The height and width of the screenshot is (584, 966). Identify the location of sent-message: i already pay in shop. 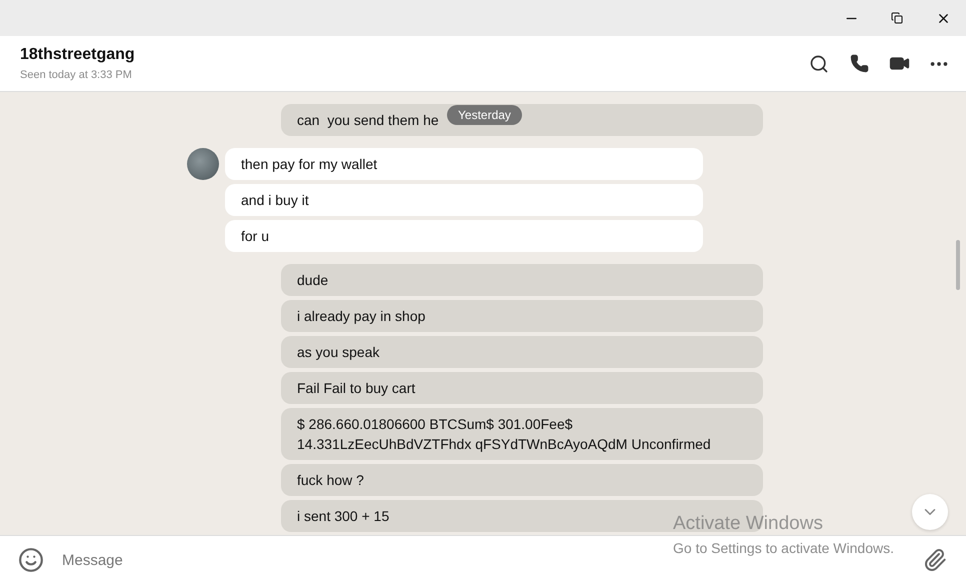
(522, 316).